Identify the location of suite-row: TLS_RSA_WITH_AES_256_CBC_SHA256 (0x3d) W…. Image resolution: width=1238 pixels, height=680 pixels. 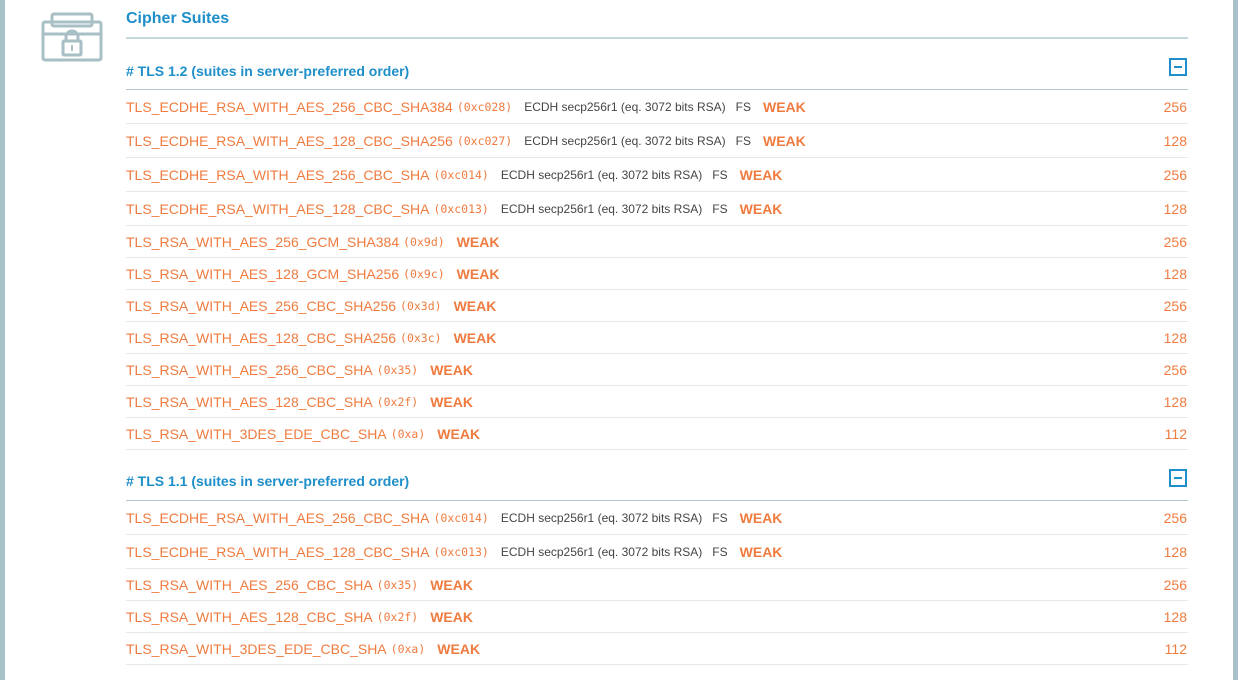
(657, 306).